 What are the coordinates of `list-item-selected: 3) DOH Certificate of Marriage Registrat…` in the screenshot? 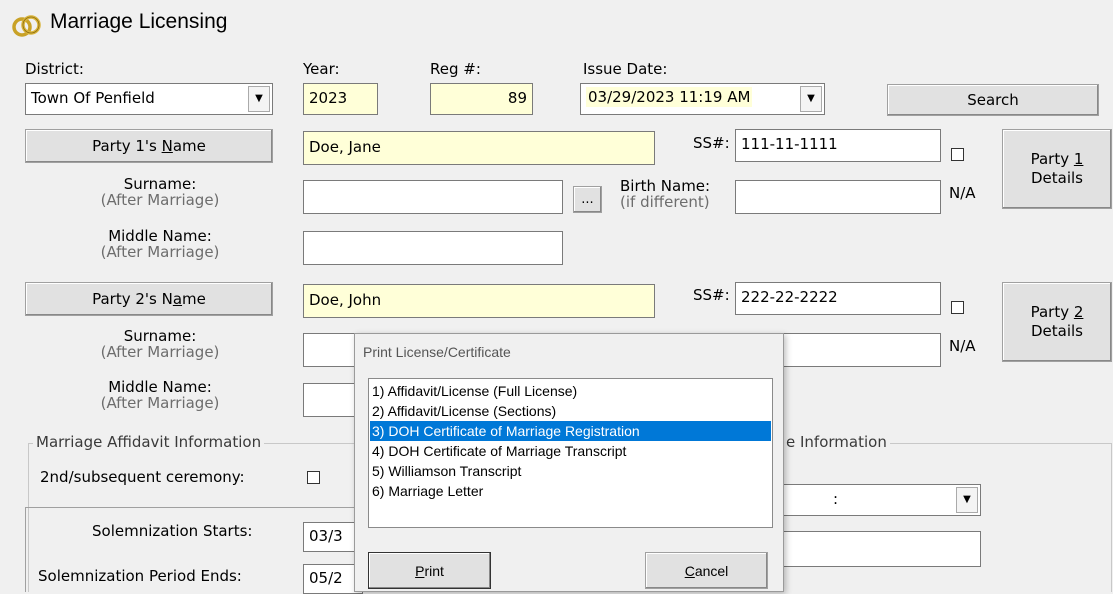 It's located at (570, 431).